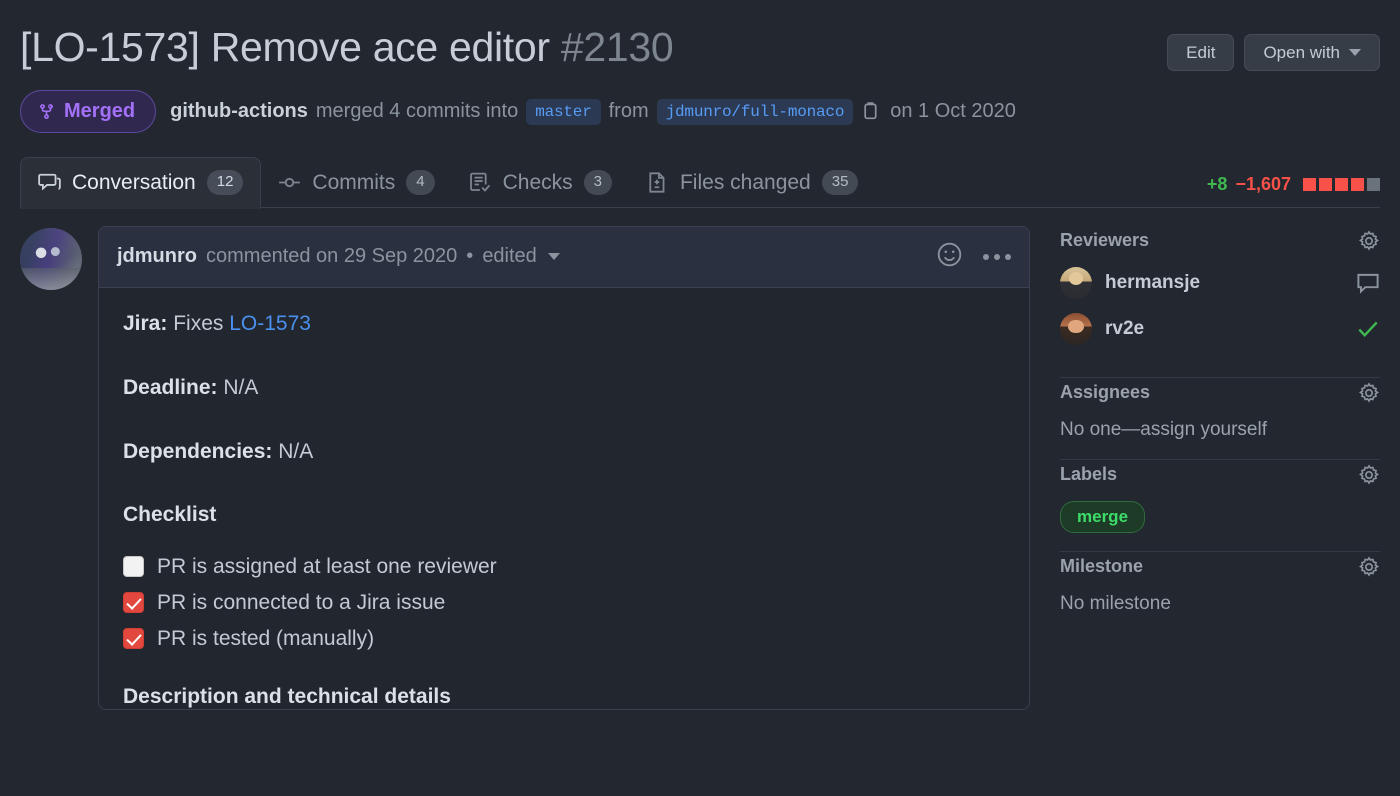 The image size is (1400, 796). What do you see at coordinates (949, 257) in the screenshot?
I see `emoji-reaction-icon` at bounding box center [949, 257].